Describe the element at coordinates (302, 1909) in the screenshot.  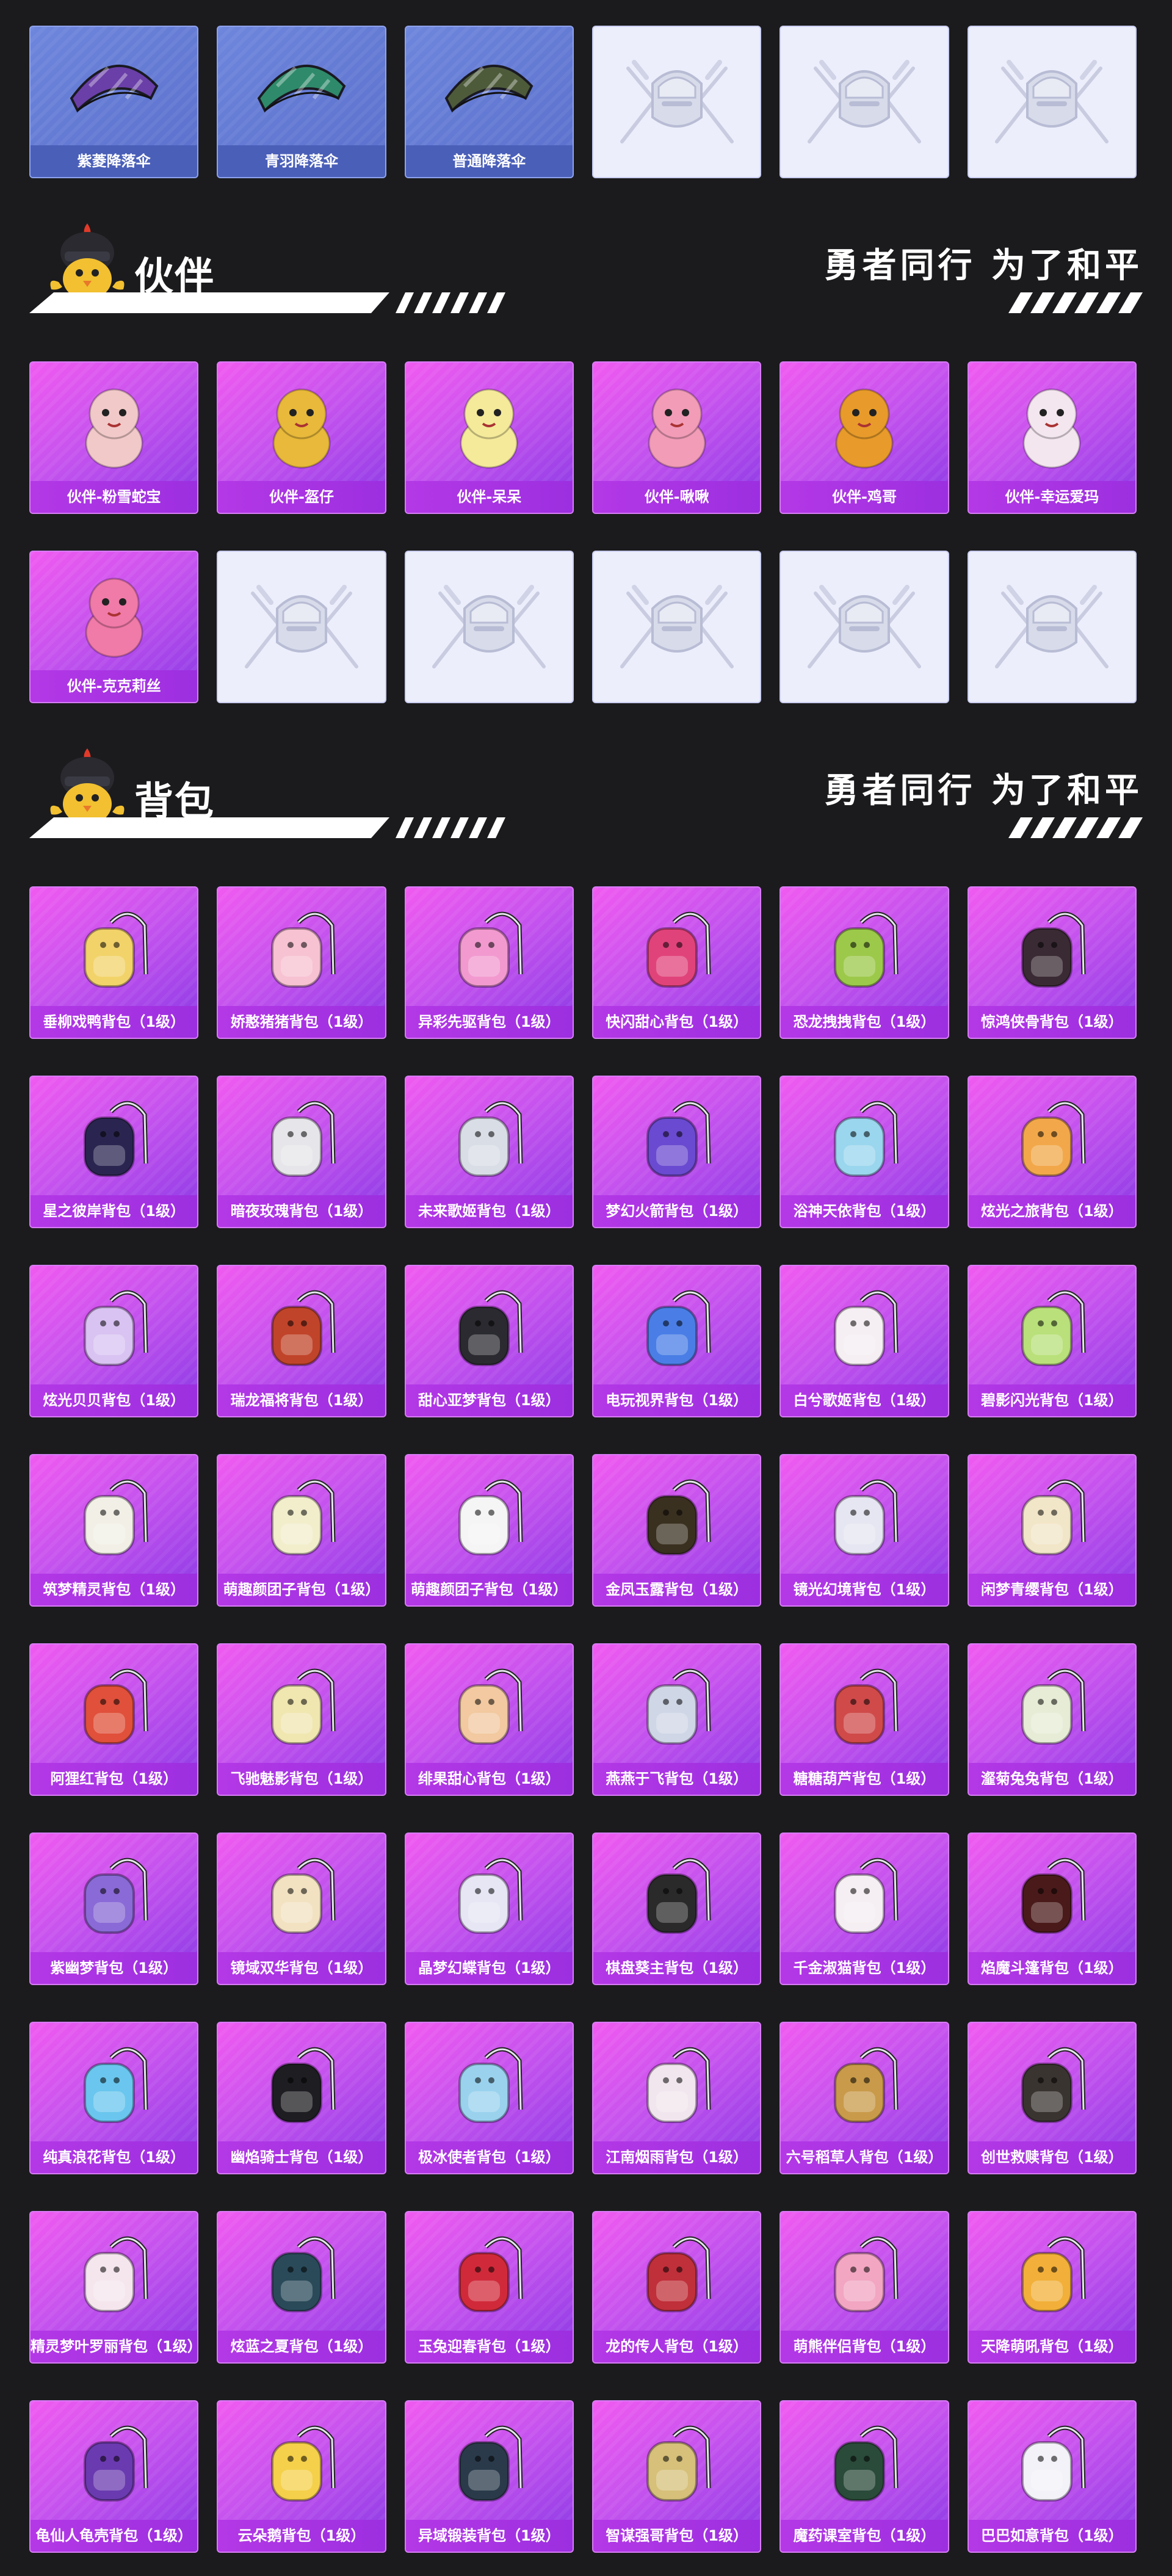
I see `backpack-card: 镜域双华背包（1级）` at that location.